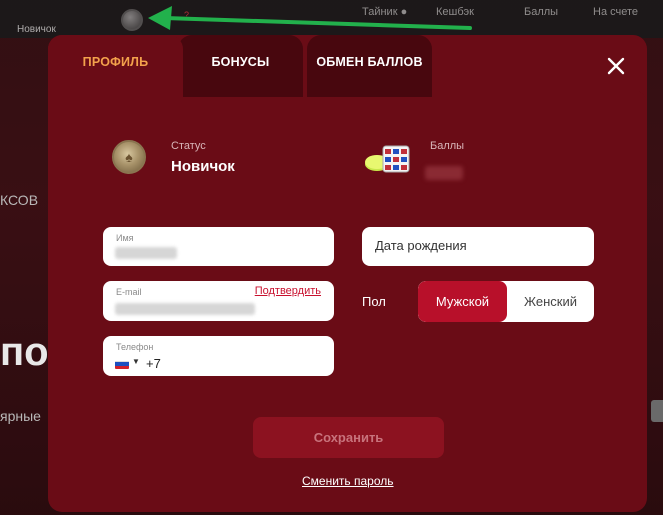 Image resolution: width=663 pixels, height=515 pixels. I want to click on chevron-down-icon: ▼, so click(136, 361).